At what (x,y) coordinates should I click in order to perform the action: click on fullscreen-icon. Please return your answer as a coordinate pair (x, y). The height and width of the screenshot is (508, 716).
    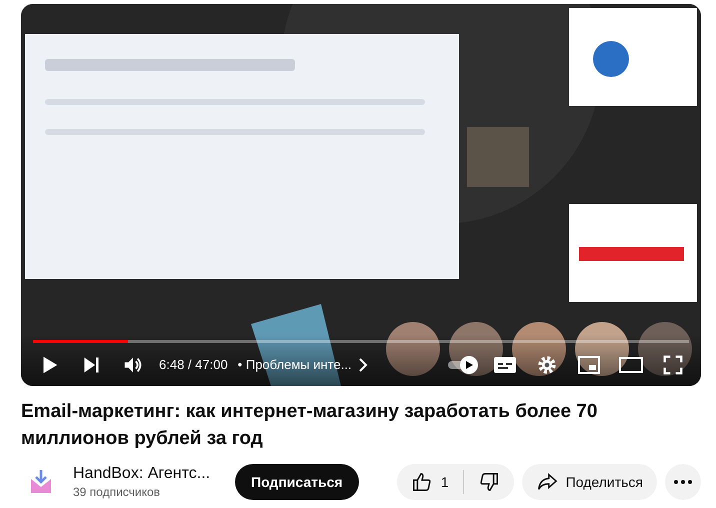
    Looking at the image, I should click on (673, 365).